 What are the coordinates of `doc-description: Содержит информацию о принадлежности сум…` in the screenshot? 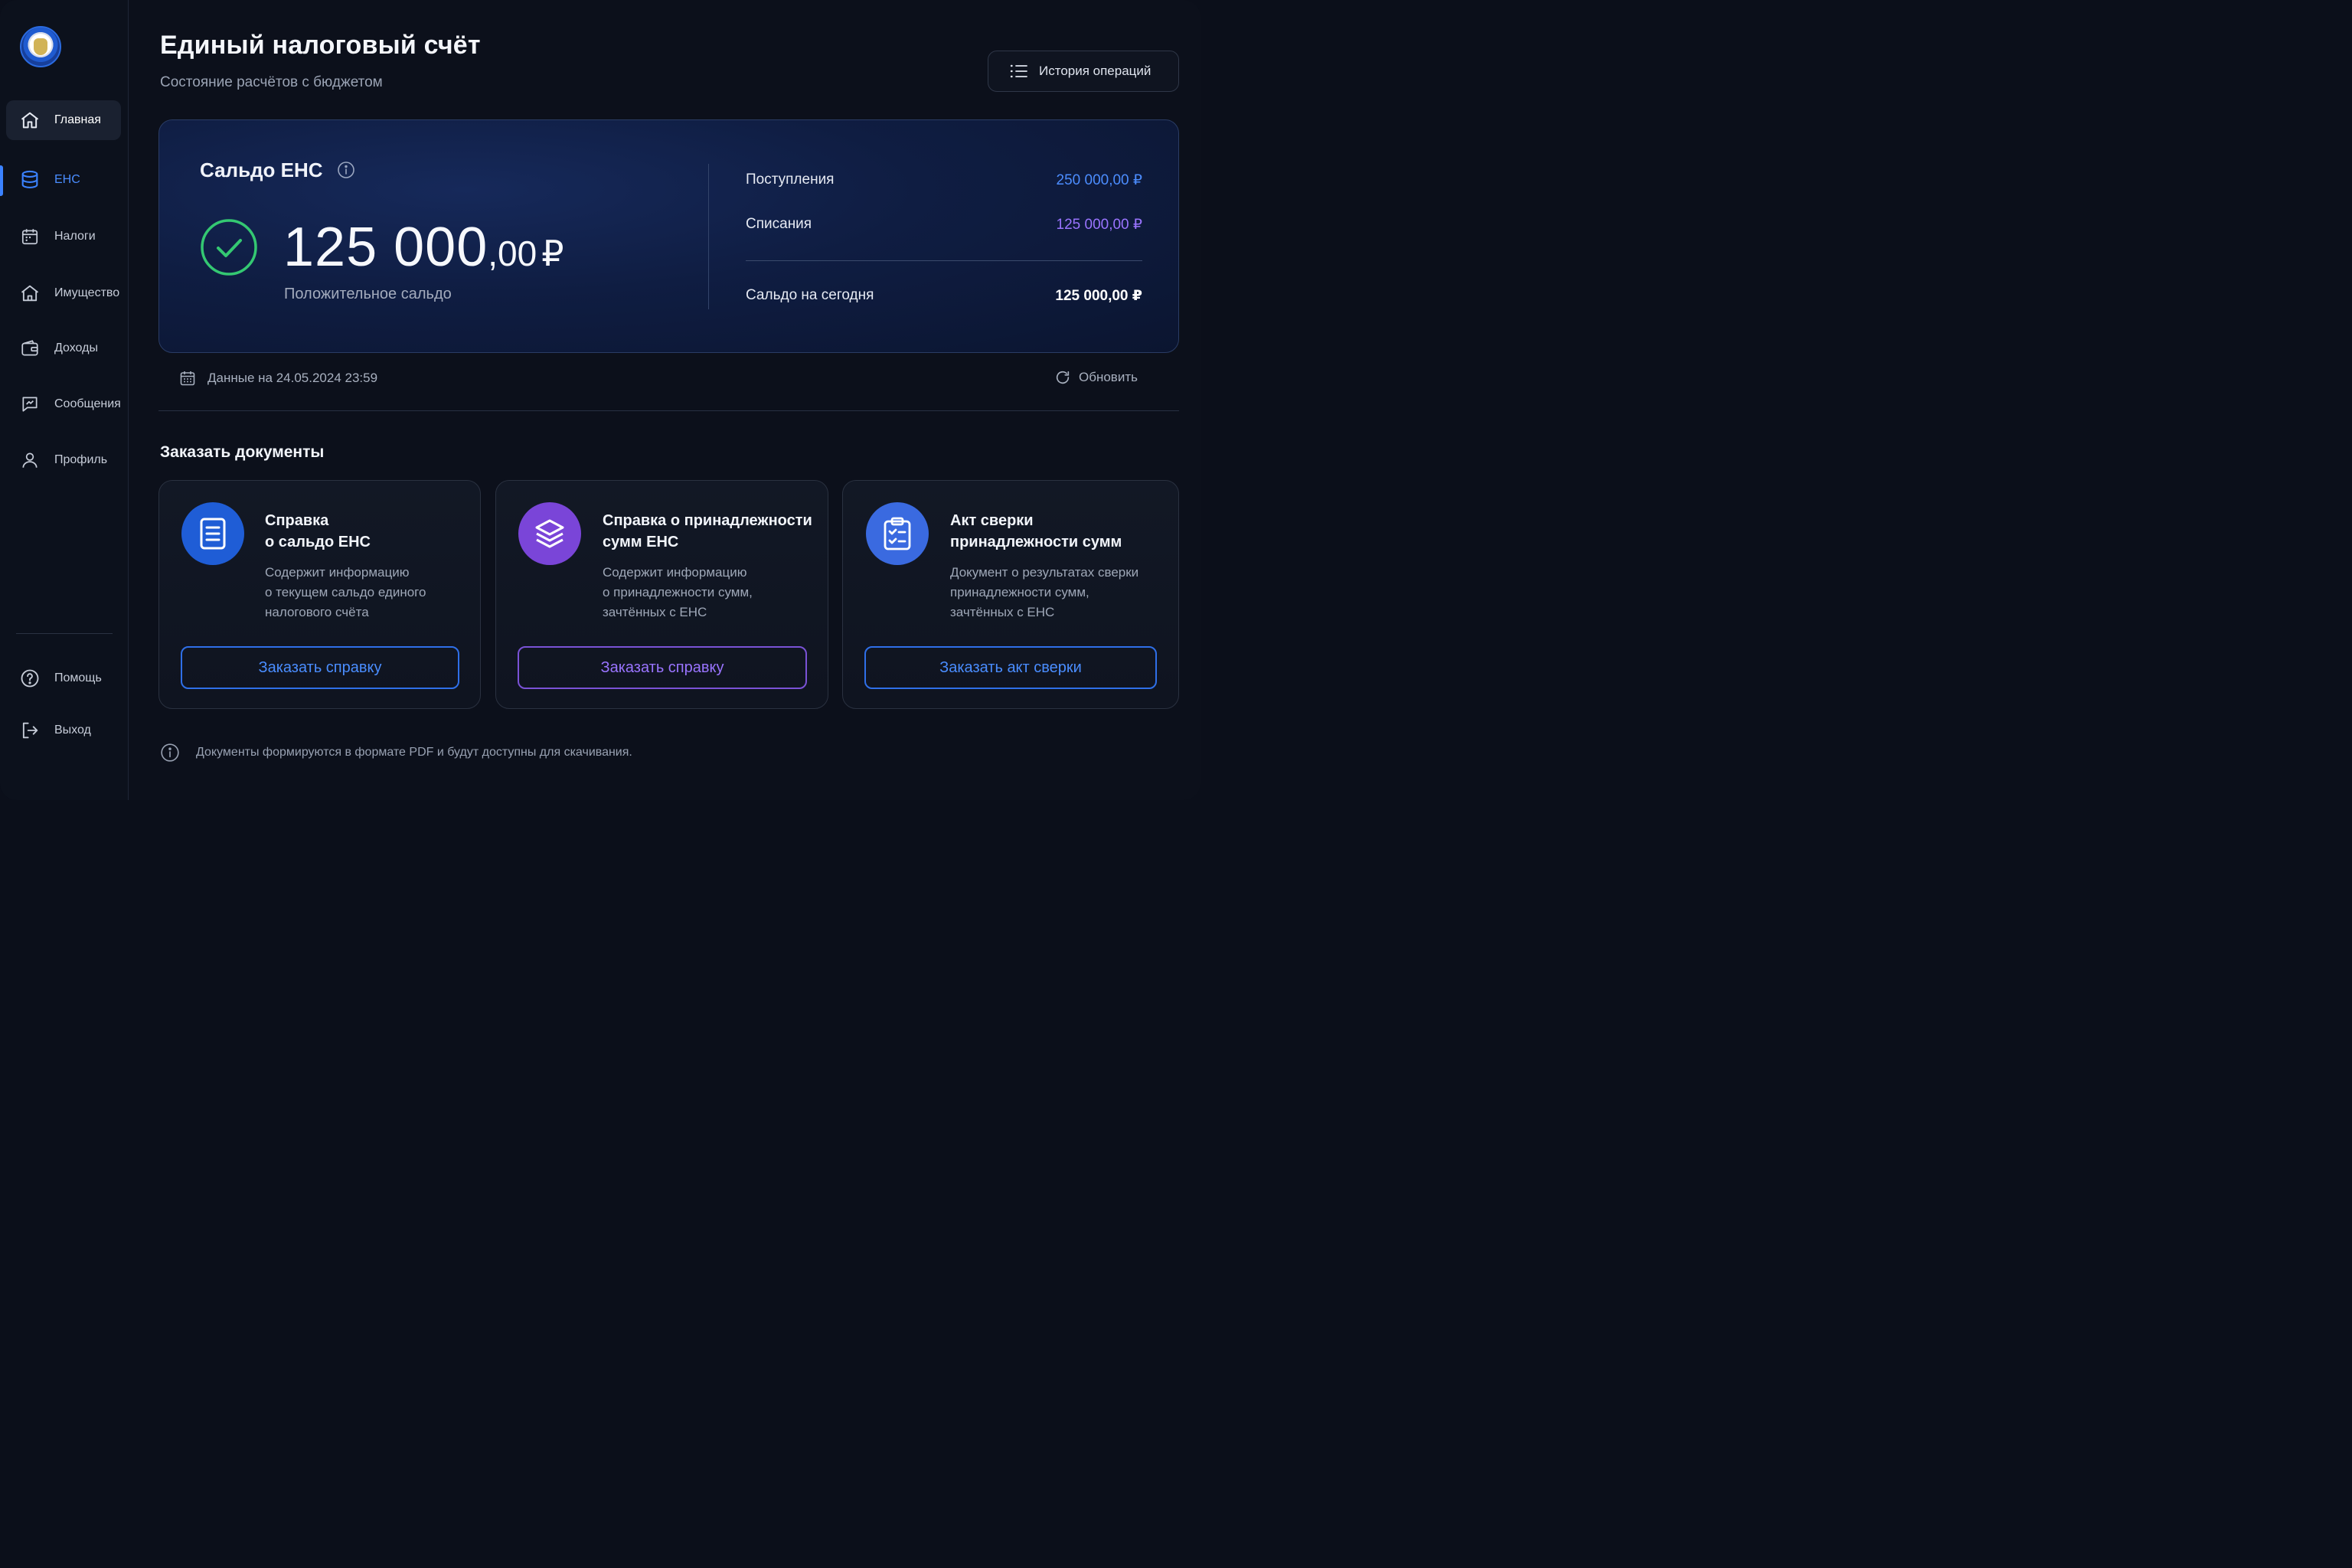 It's located at (678, 592).